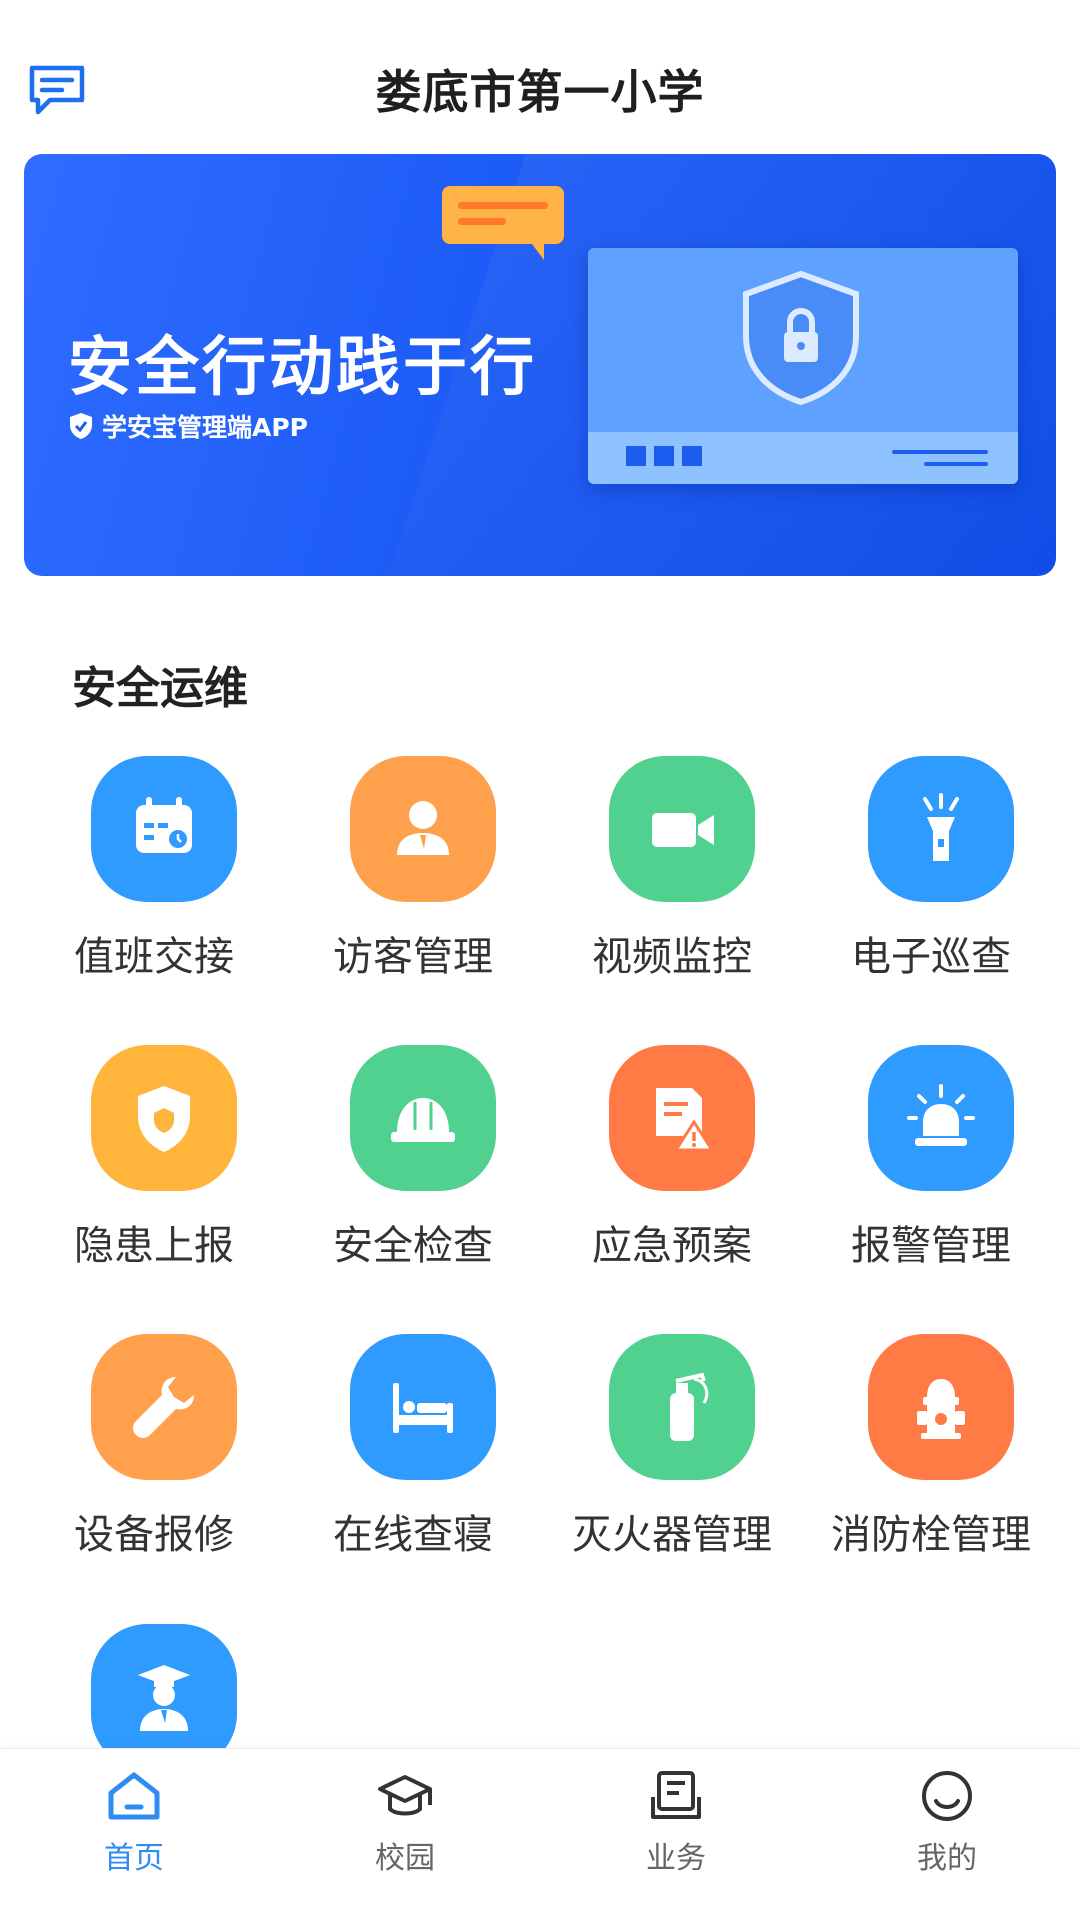 This screenshot has width=1080, height=1921. I want to click on grid-item-safety-check: 安全检查, so click(413, 1165).